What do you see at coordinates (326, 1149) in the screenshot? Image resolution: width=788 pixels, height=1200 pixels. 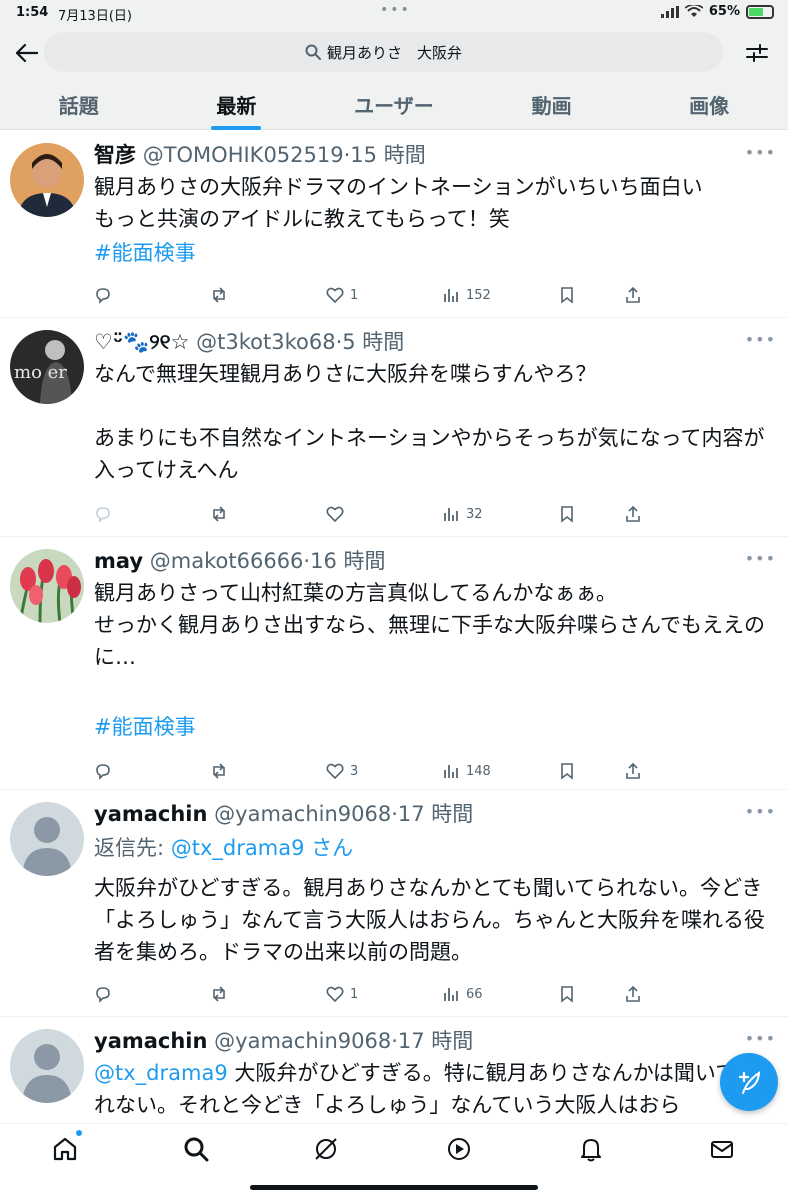 I see `nav-grok` at bounding box center [326, 1149].